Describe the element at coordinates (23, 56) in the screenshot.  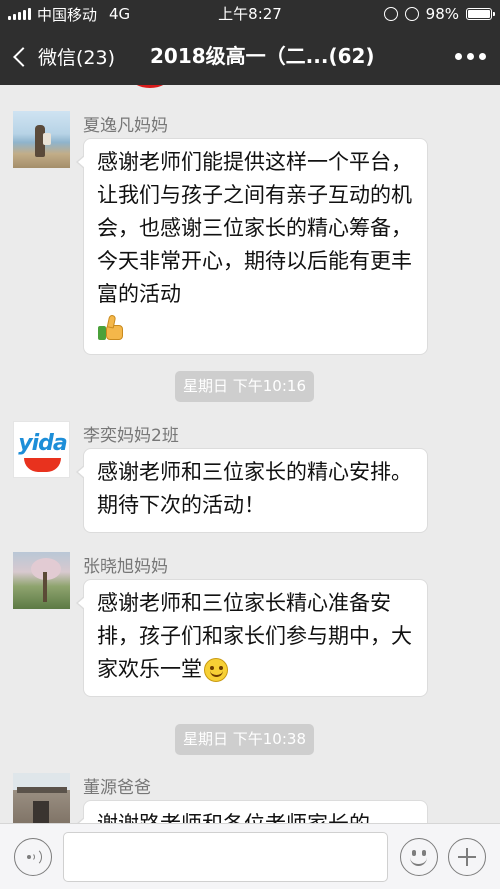
I see `chevron-left-icon` at that location.